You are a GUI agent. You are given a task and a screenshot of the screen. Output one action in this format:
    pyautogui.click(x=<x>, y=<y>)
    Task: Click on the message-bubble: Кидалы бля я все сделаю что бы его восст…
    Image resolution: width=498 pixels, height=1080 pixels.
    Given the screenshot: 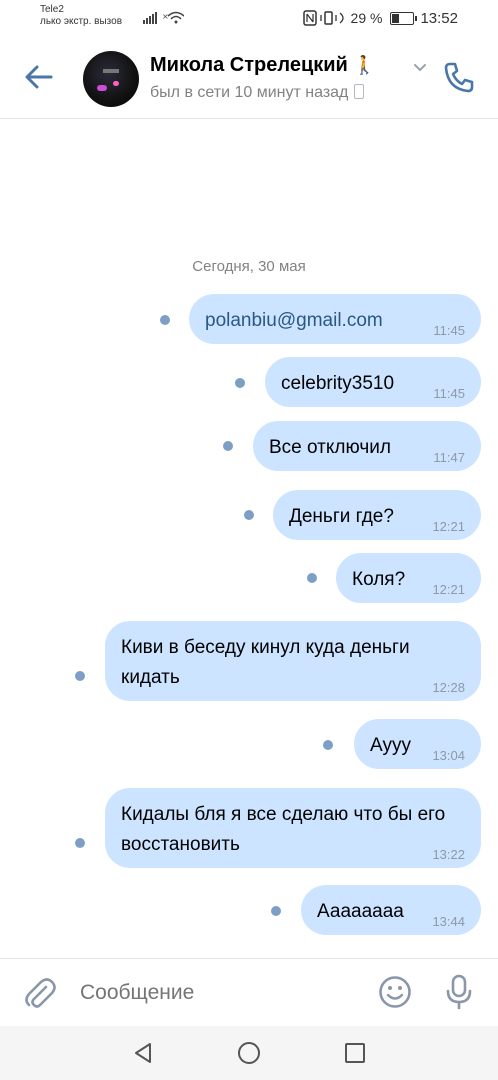 What is the action you would take?
    pyautogui.click(x=293, y=828)
    